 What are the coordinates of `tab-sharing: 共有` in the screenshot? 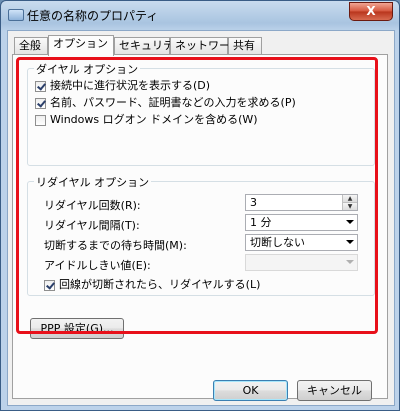 It's located at (245, 45).